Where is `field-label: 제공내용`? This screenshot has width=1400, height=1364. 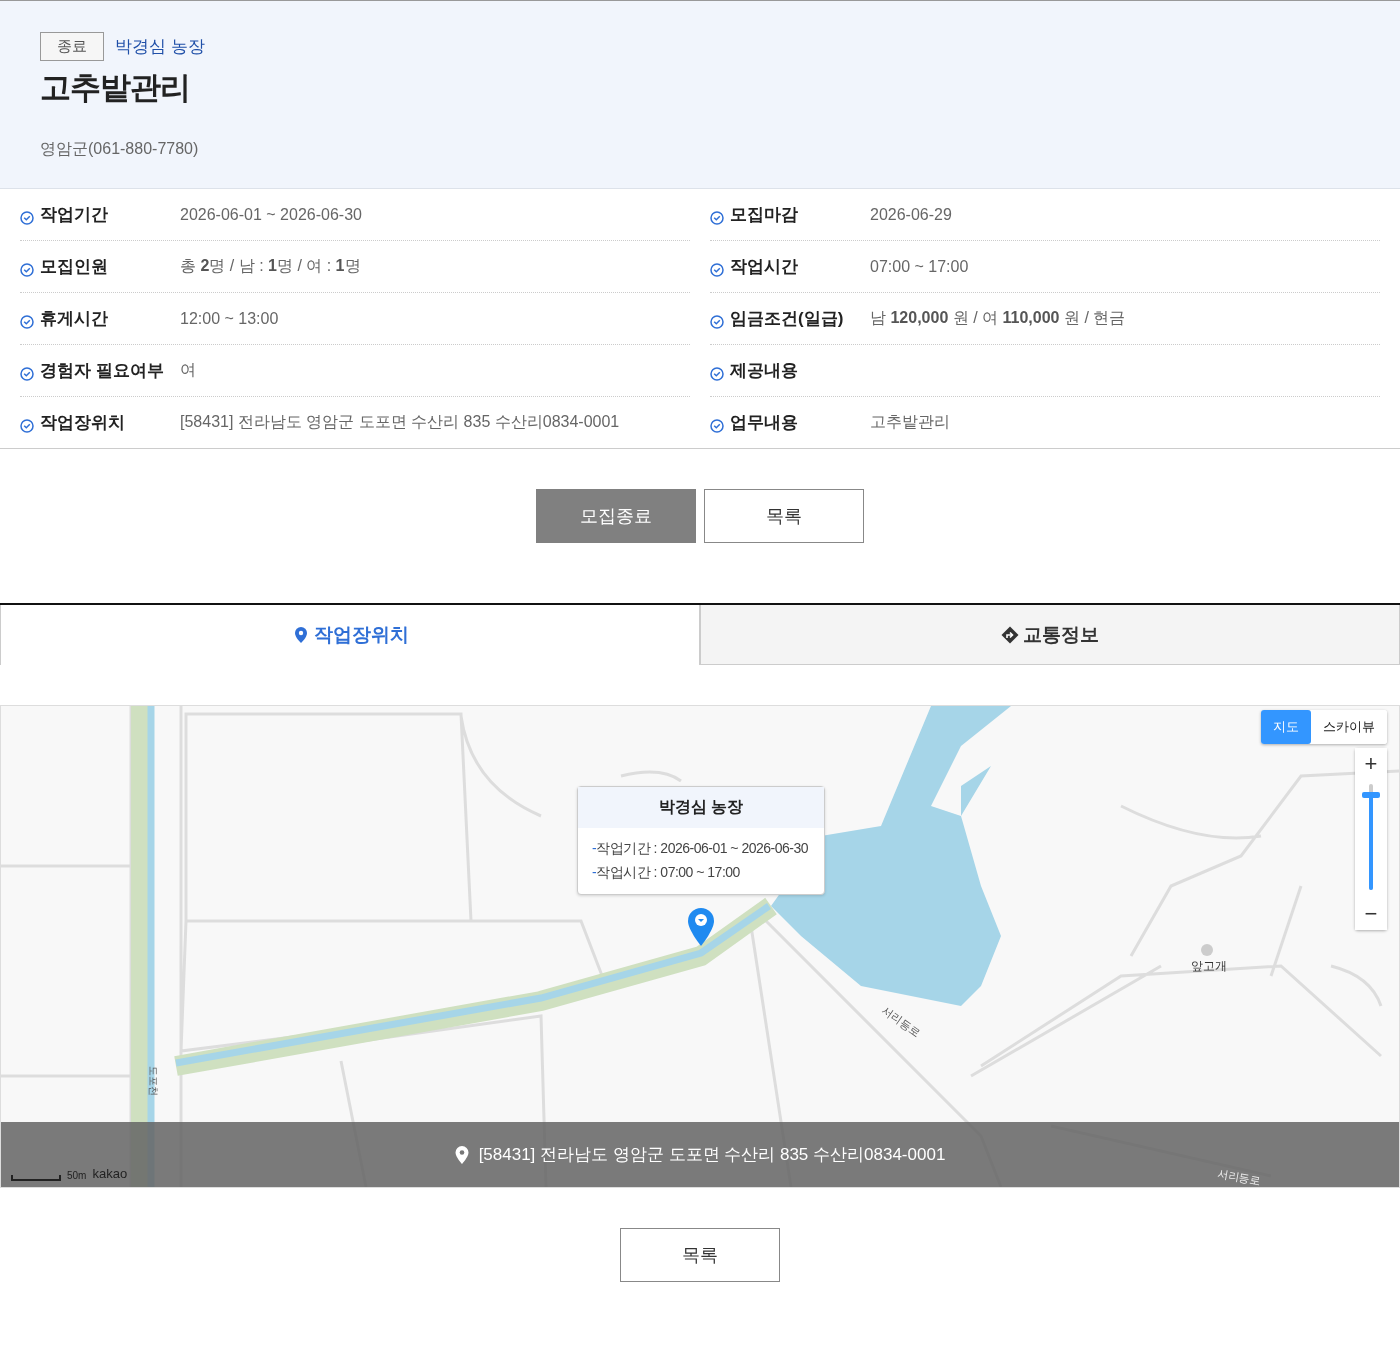
field-label: 제공내용 is located at coordinates (764, 371).